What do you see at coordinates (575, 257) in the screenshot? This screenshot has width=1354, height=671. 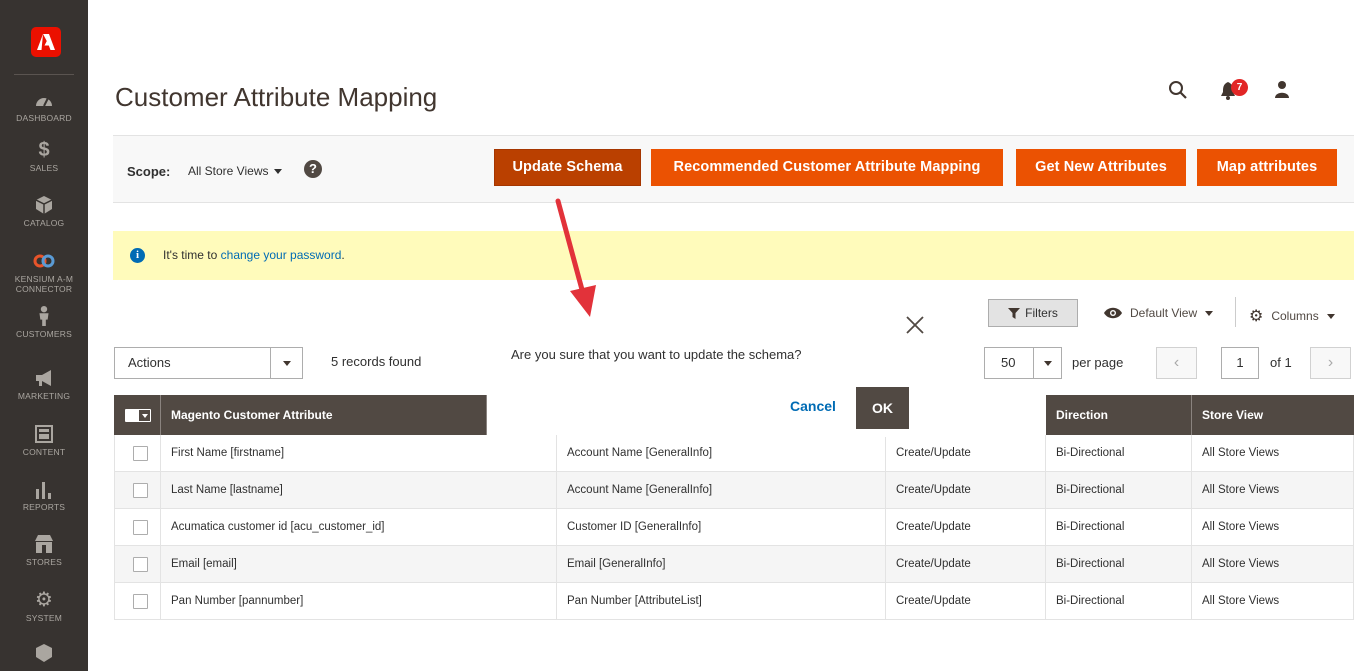 I see `annotation-arrow` at bounding box center [575, 257].